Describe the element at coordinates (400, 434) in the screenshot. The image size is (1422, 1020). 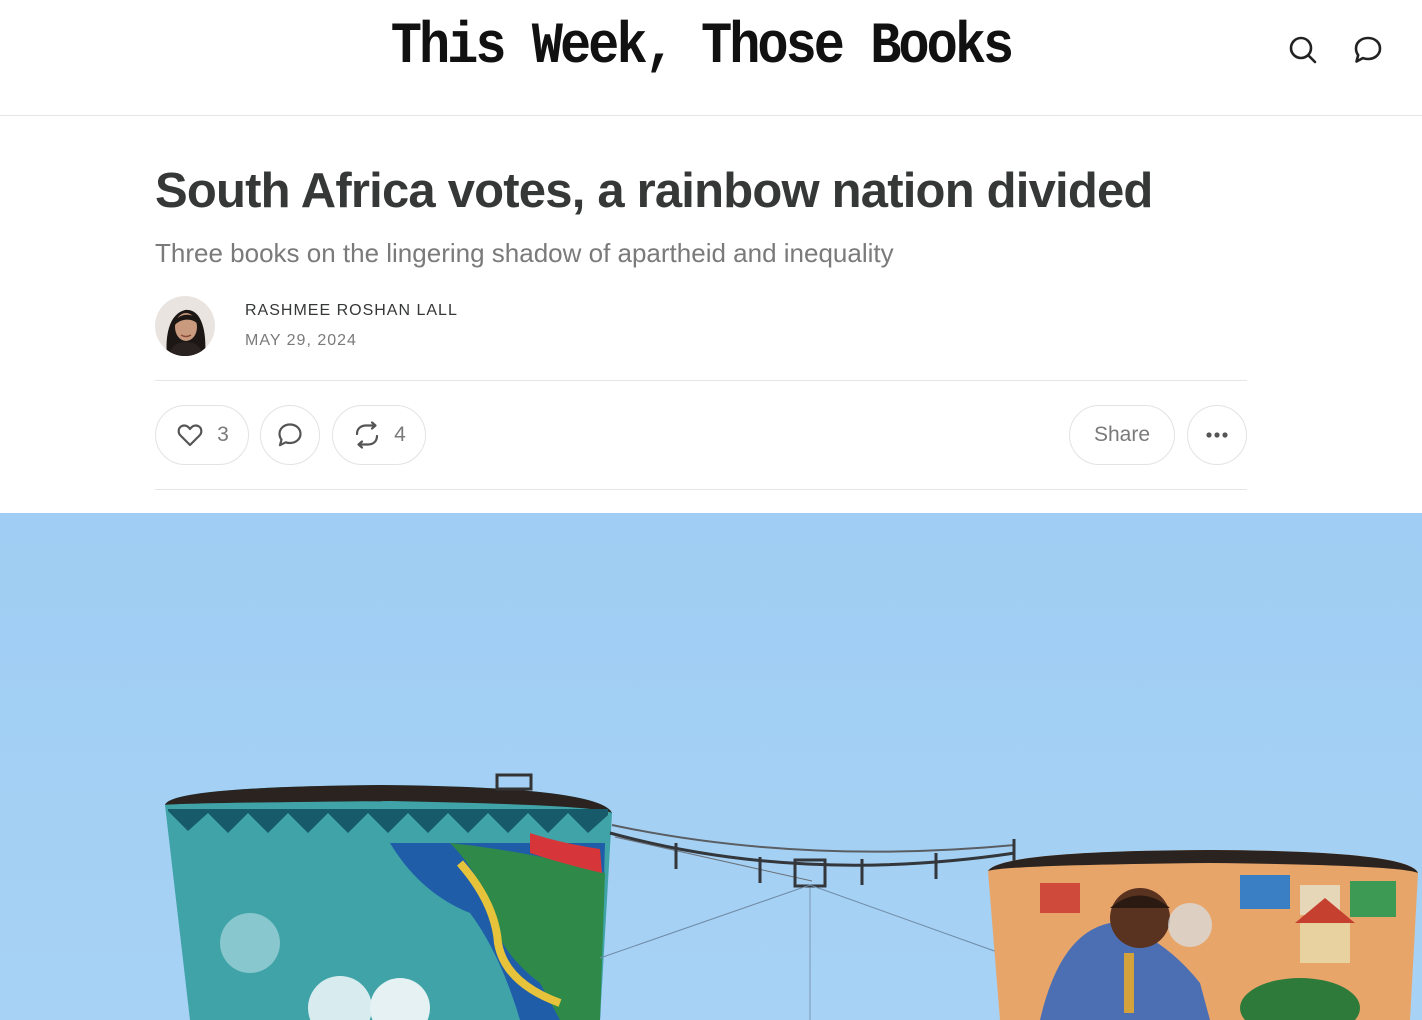
I see `restack-count: 4` at that location.